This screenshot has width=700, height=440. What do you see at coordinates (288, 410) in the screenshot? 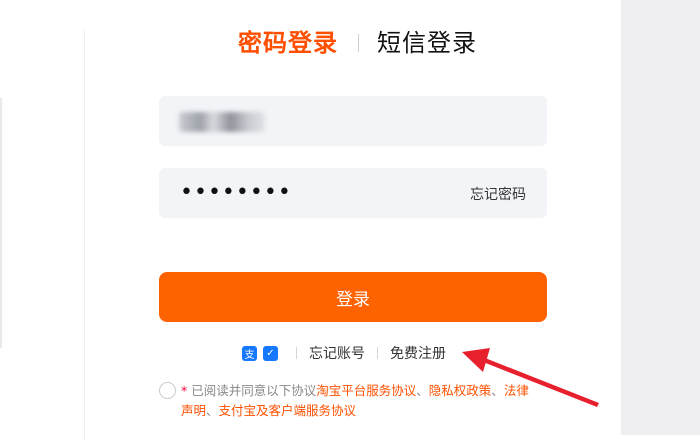
I see `alipay-client-agreement-link: 支付宝及客户端服务协议` at bounding box center [288, 410].